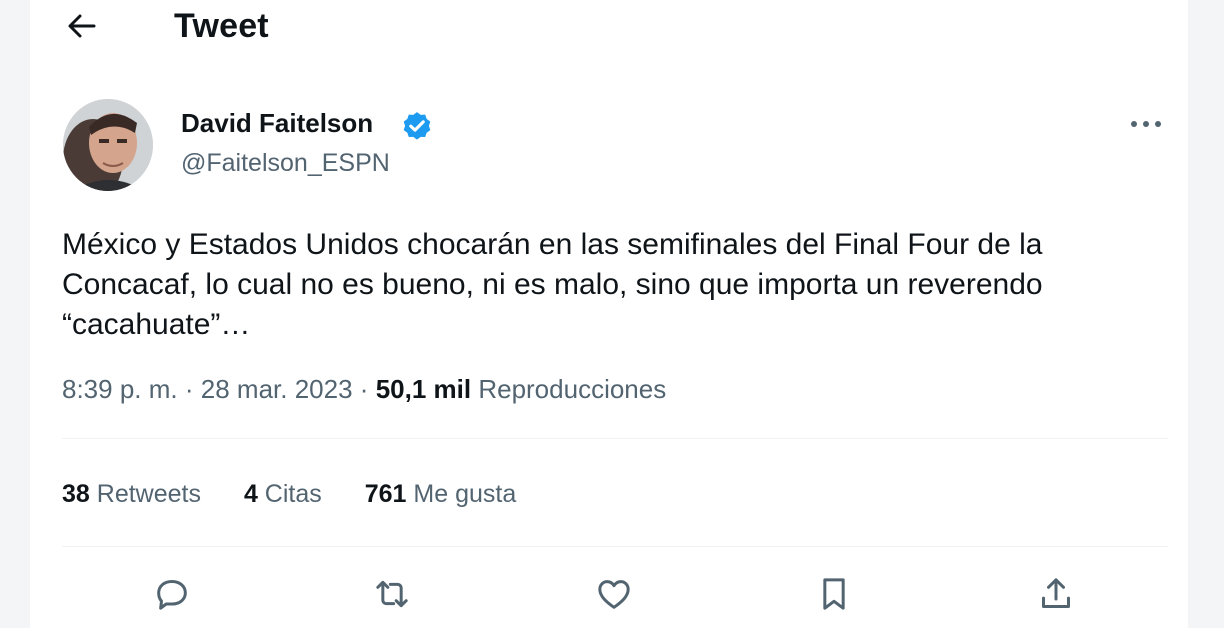 This screenshot has width=1224, height=628. I want to click on arrow-left-icon, so click(82, 26).